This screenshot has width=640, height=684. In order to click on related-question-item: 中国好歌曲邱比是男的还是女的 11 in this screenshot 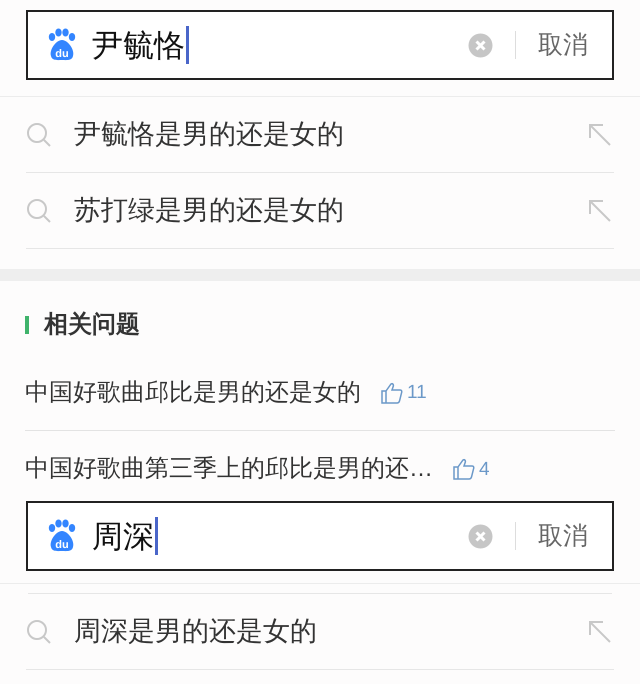, I will do `click(320, 393)`.